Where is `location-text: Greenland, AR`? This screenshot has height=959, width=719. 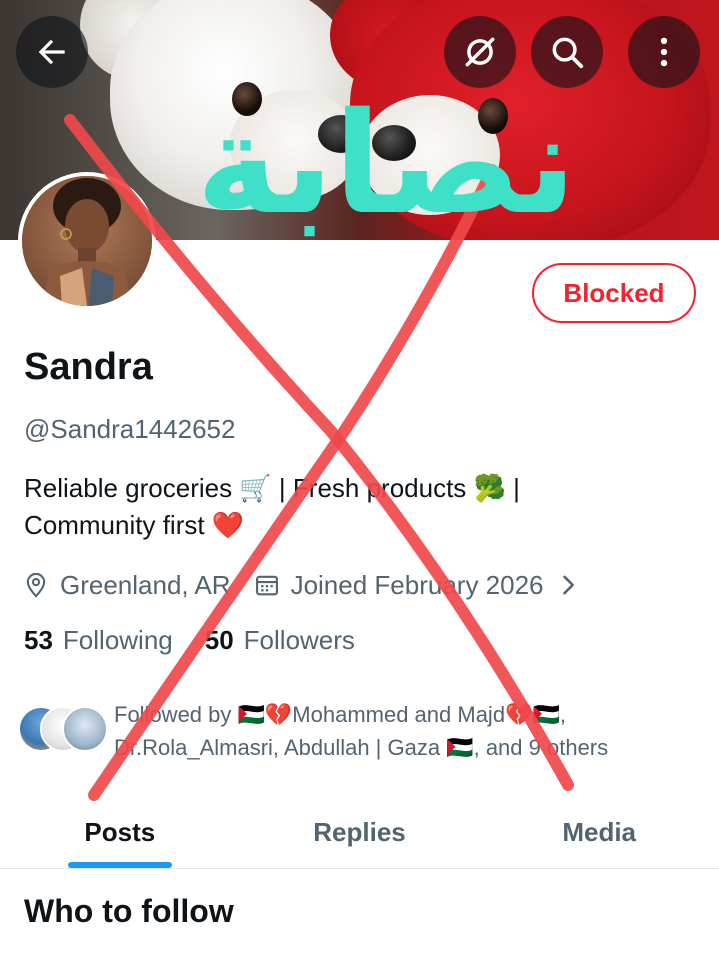 location-text: Greenland, AR is located at coordinates (145, 584).